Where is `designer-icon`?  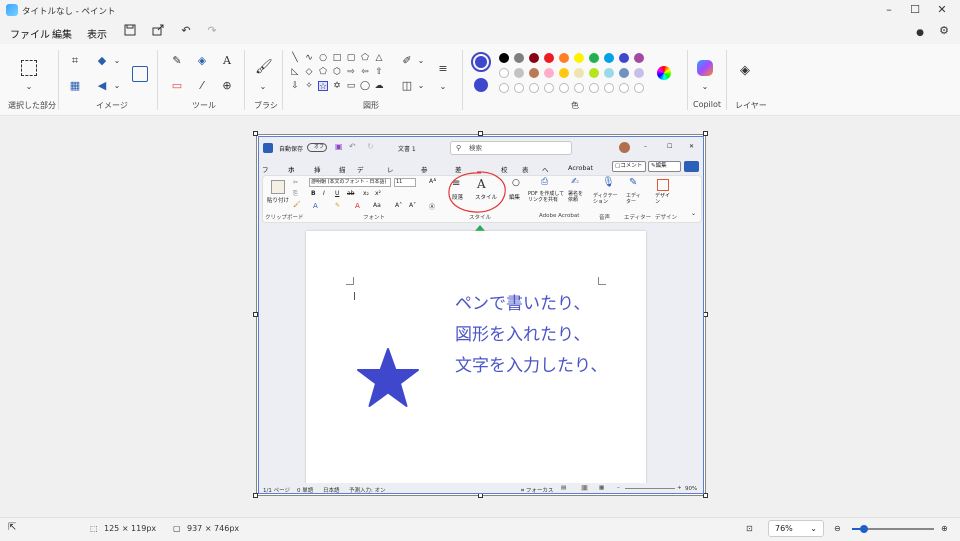
designer-icon is located at coordinates (663, 185).